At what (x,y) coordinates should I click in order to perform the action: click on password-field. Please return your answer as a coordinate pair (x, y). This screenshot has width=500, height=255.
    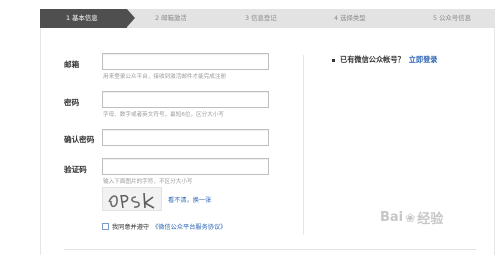
    Looking at the image, I should click on (185, 99).